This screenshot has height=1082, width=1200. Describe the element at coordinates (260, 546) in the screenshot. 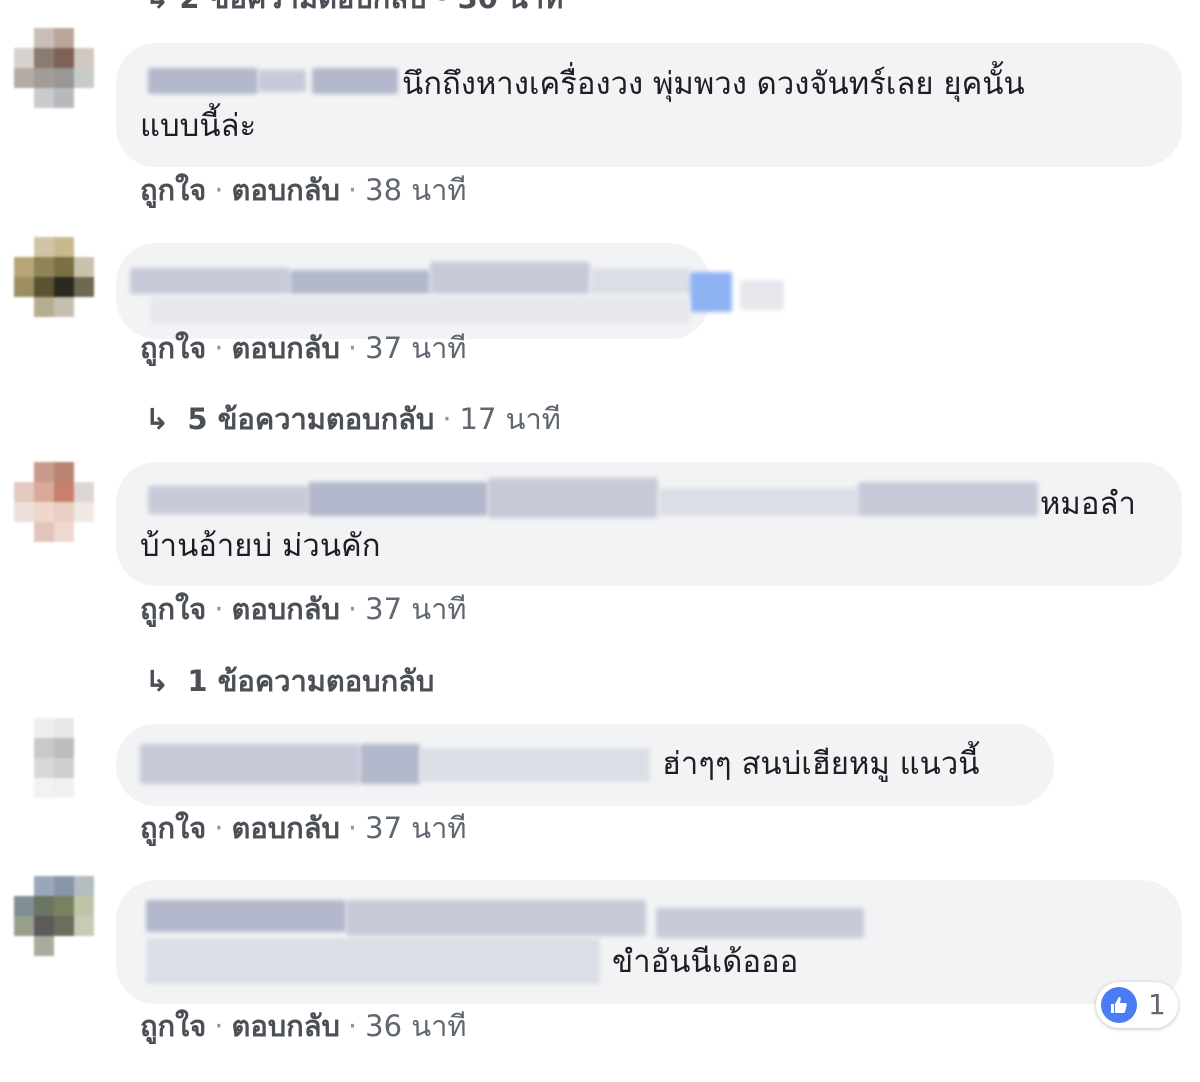

I see `comment-text: บ้านอ้ายบ่ ม่วนคัก` at that location.